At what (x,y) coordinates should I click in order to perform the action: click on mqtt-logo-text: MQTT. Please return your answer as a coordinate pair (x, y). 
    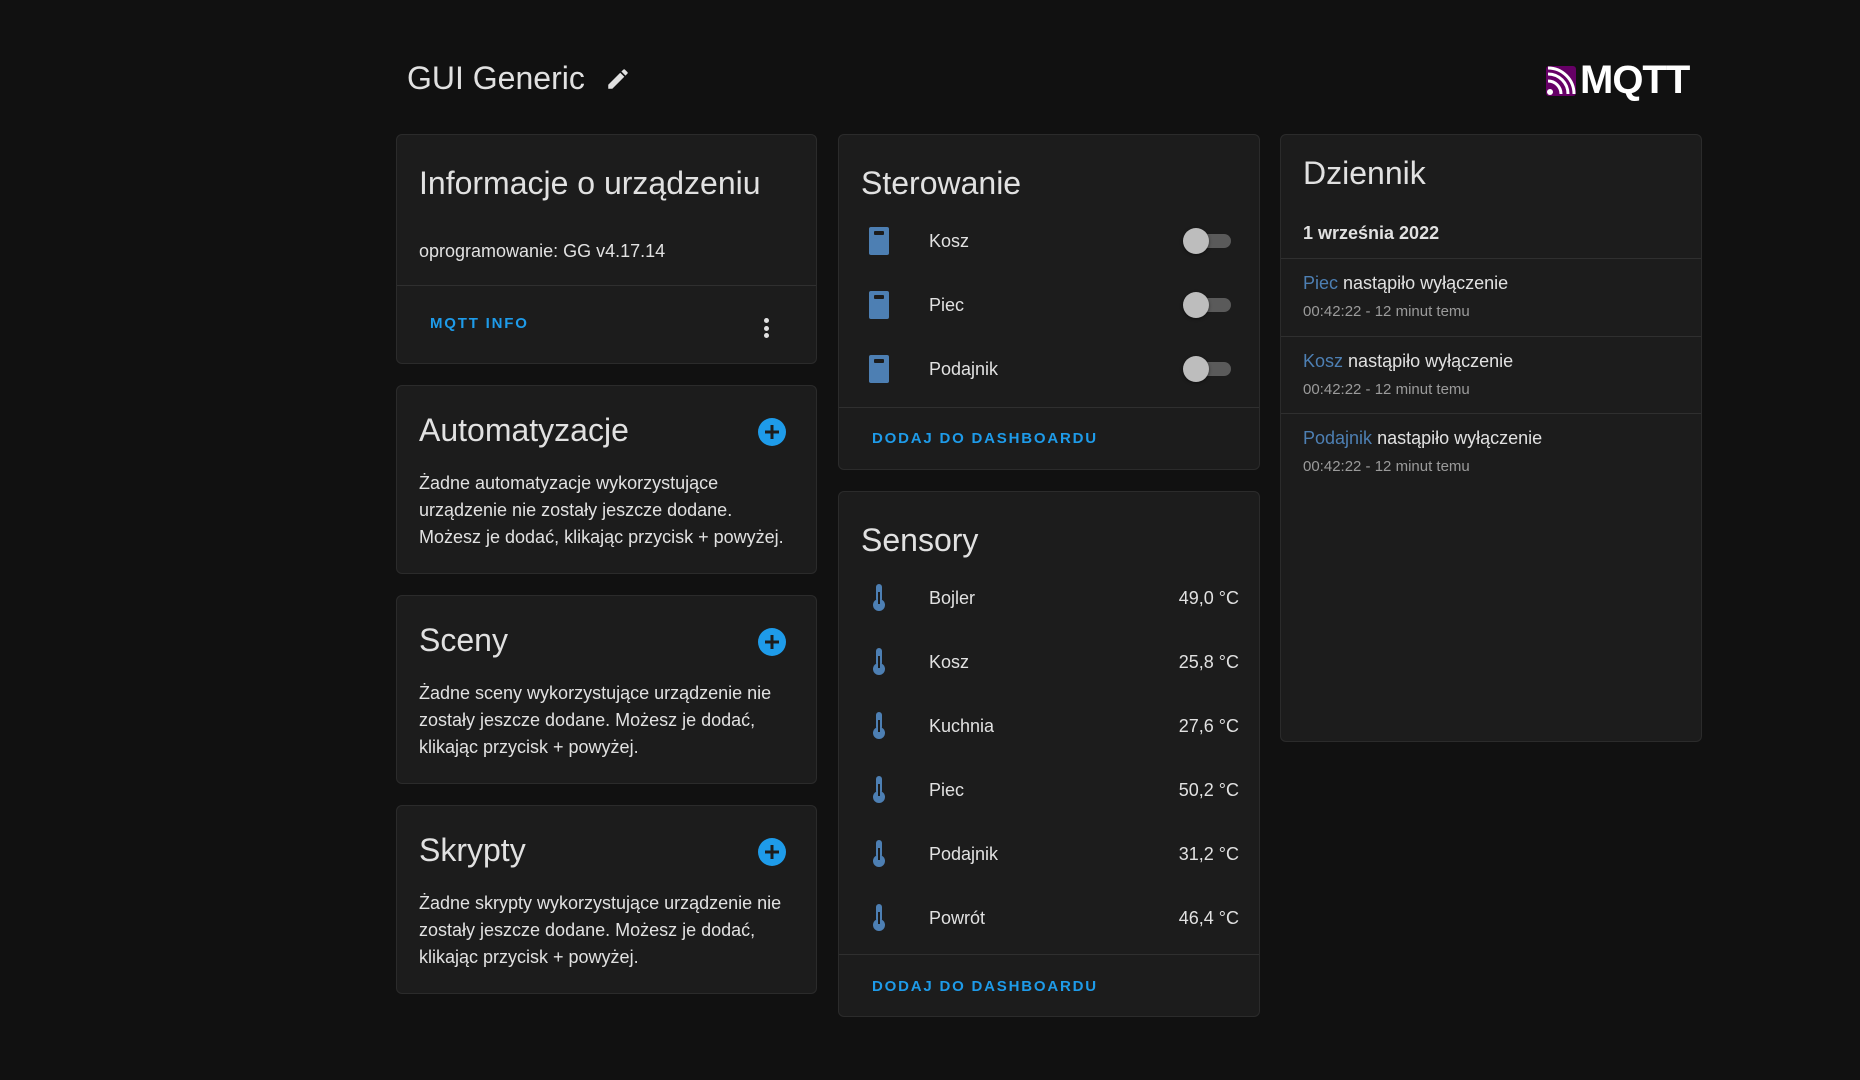
    Looking at the image, I should click on (1635, 80).